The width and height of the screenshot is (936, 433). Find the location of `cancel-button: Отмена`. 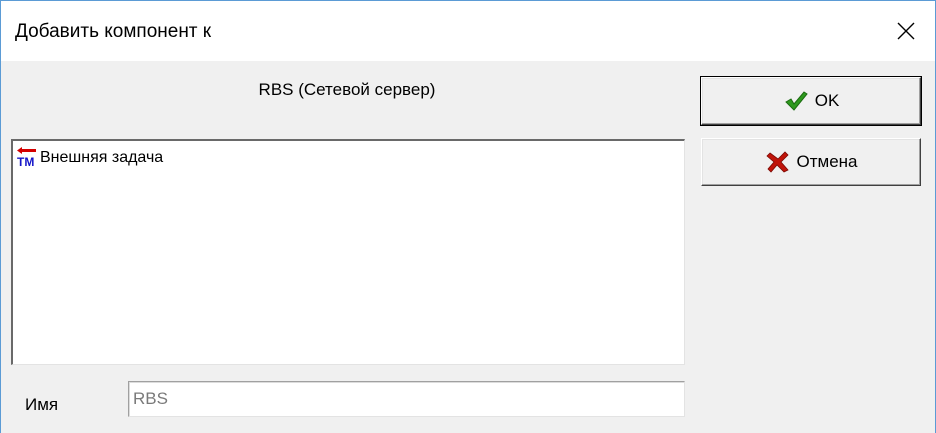

cancel-button: Отмена is located at coordinates (811, 162).